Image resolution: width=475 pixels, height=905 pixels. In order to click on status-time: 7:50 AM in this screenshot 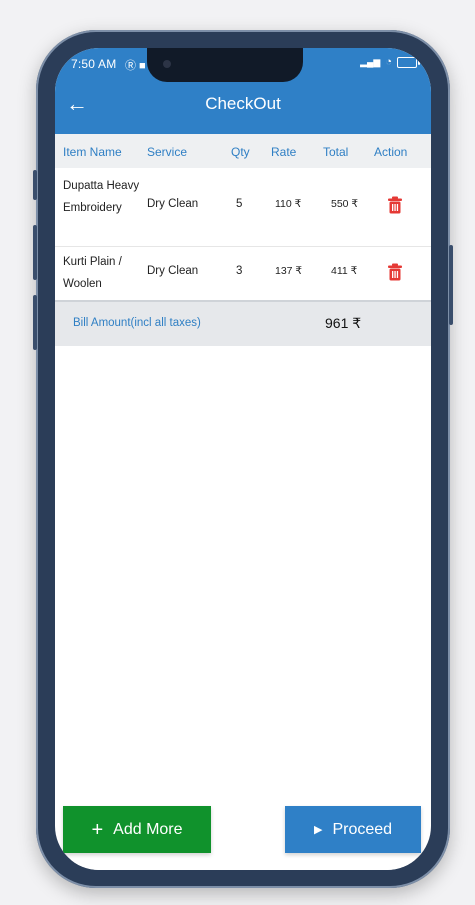, I will do `click(94, 64)`.